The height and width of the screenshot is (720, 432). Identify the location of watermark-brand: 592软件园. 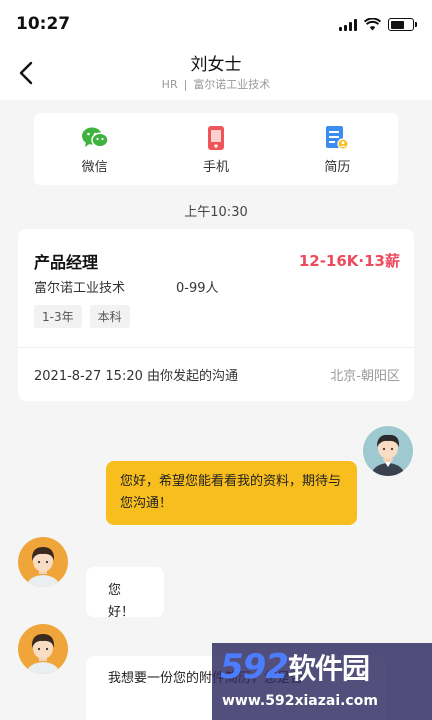
(295, 667).